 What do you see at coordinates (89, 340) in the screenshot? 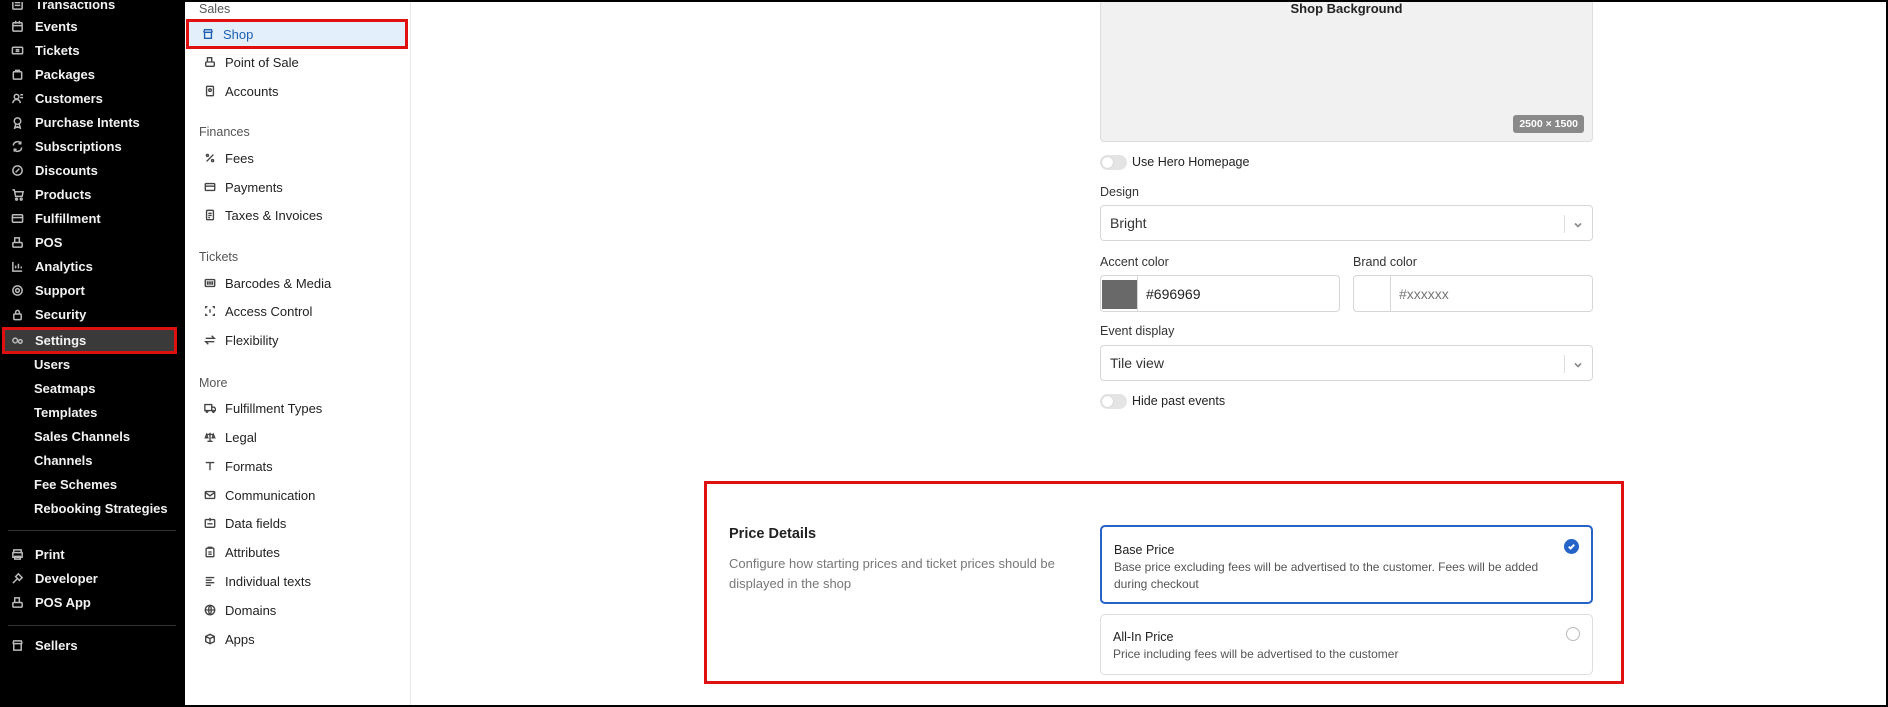
I see `nav-item-settings: Settings` at bounding box center [89, 340].